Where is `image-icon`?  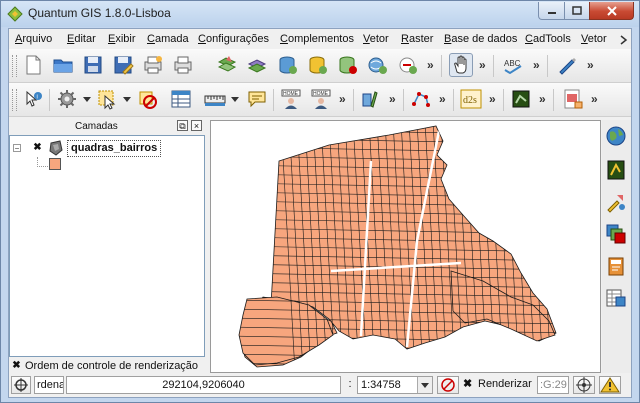 image-icon is located at coordinates (573, 99).